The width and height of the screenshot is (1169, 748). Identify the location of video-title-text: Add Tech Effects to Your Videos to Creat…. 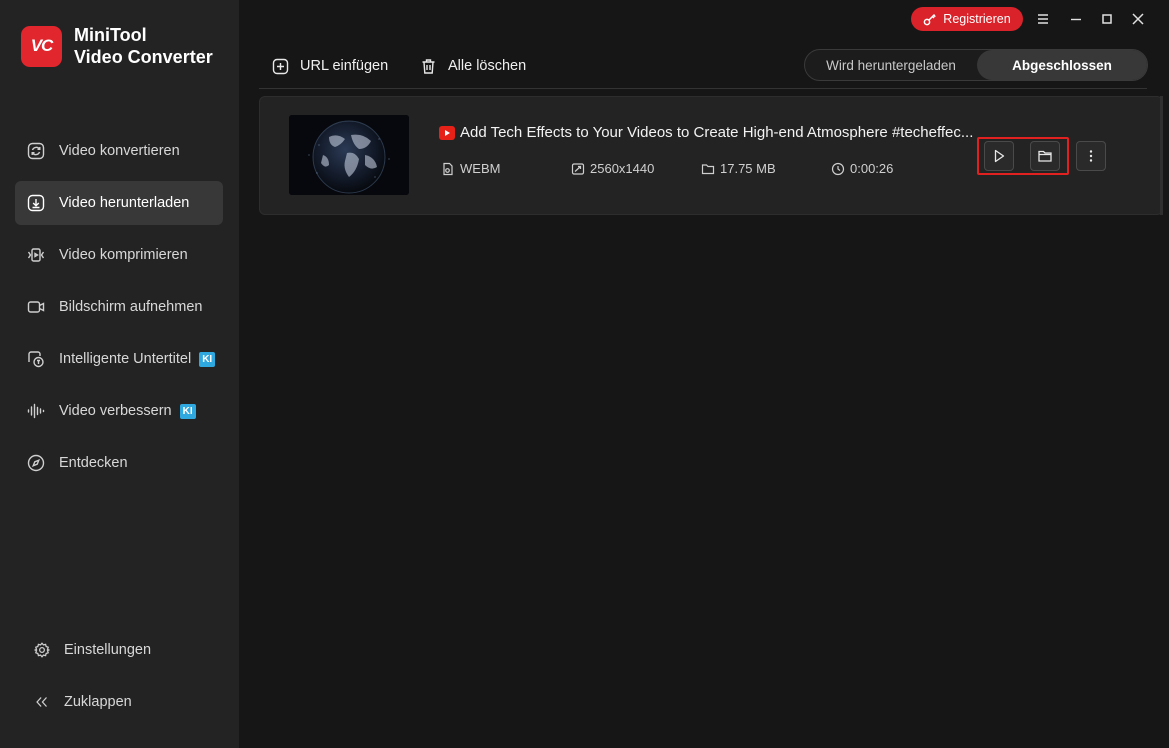
(717, 132).